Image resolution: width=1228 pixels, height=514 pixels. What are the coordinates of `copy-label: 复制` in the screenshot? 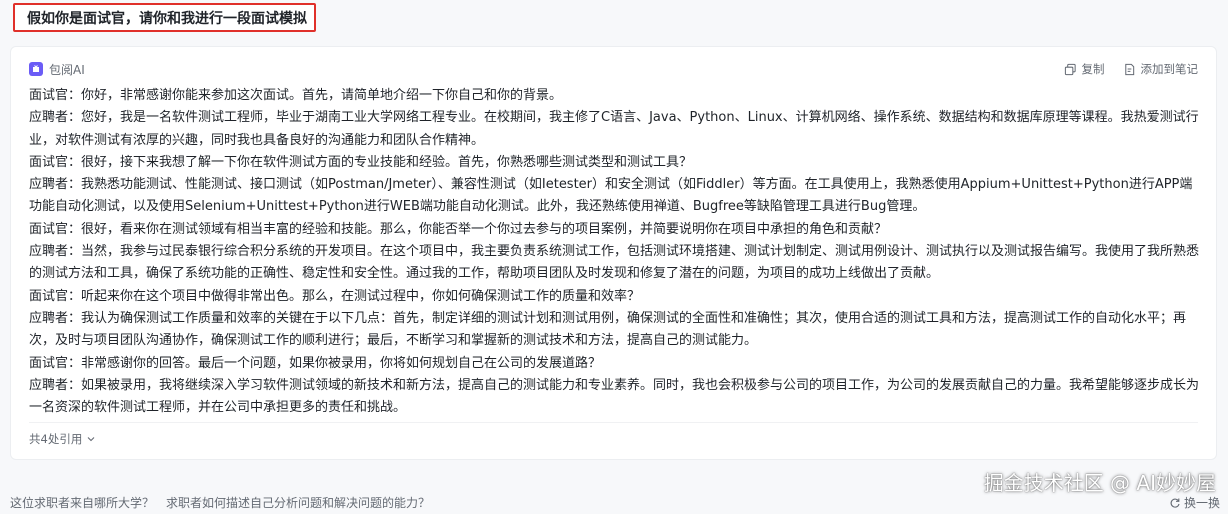 It's located at (1093, 69).